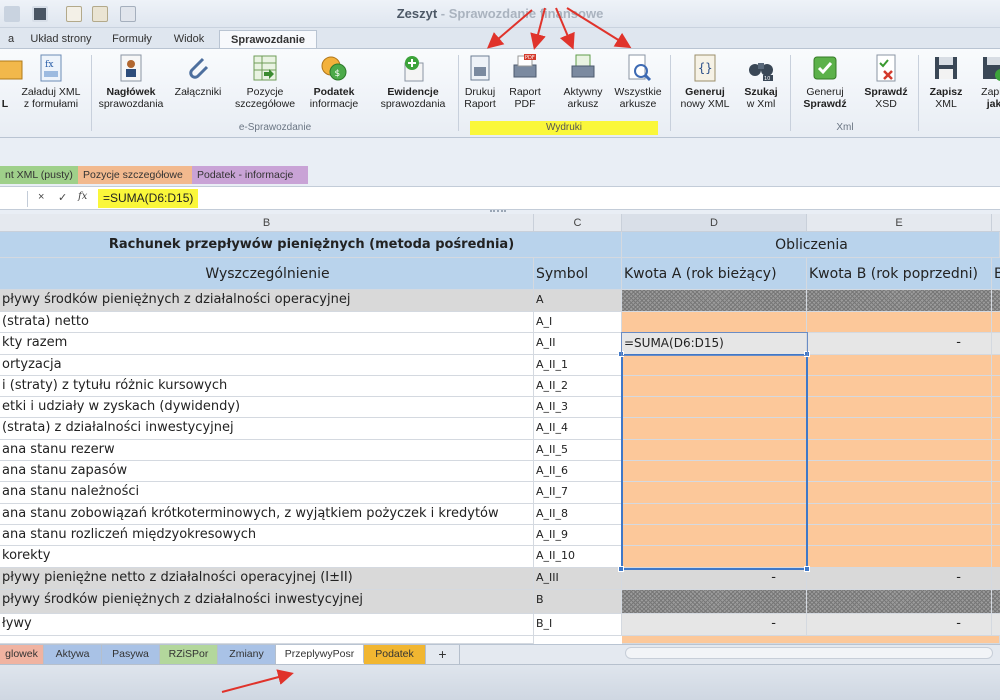  What do you see at coordinates (267, 322) in the screenshot?
I see `row-desc: (strata) netto` at bounding box center [267, 322].